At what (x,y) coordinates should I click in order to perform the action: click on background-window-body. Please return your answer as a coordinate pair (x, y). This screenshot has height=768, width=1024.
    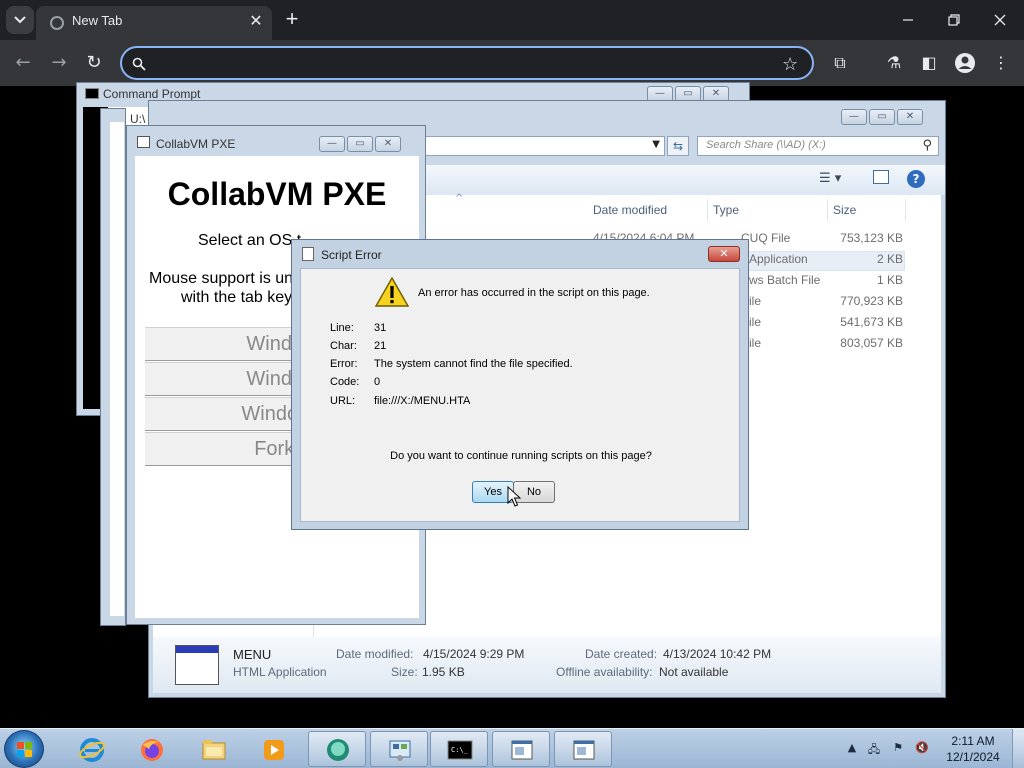
    Looking at the image, I should click on (117, 369).